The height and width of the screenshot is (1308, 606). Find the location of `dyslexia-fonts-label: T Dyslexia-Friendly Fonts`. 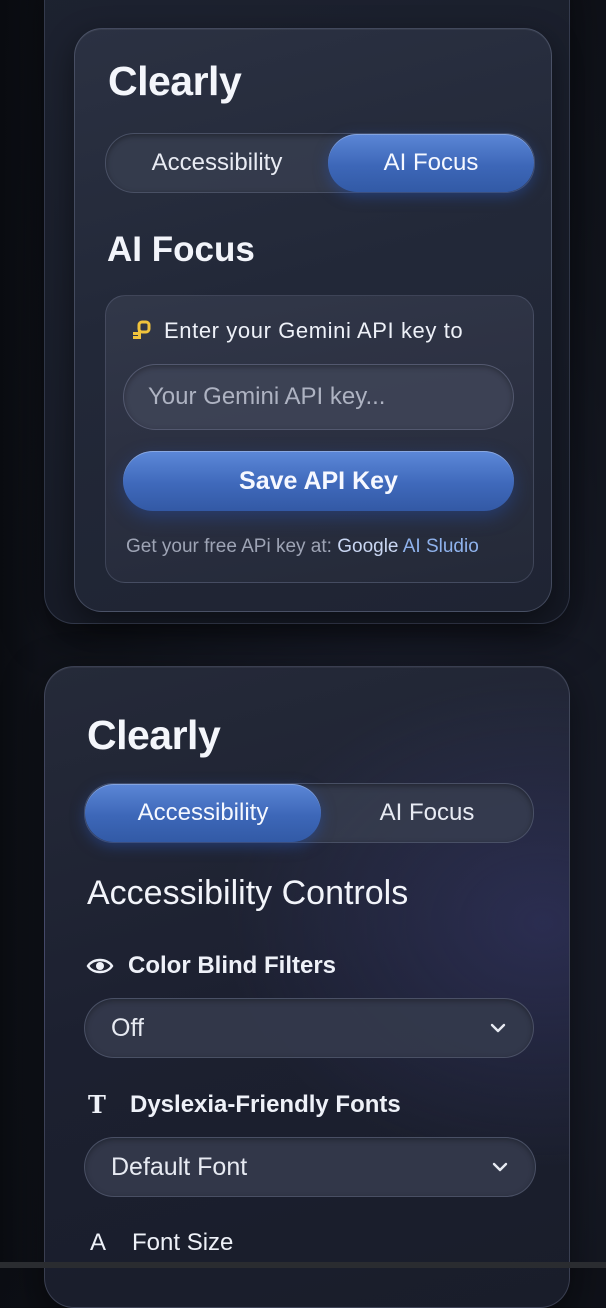

dyslexia-fonts-label: T Dyslexia-Friendly Fonts is located at coordinates (244, 1104).